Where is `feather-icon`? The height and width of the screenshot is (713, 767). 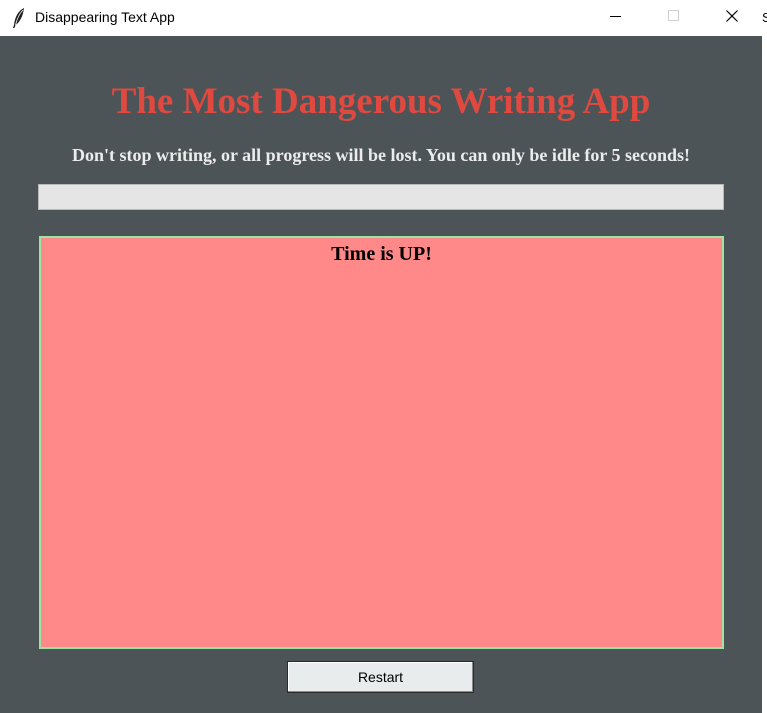
feather-icon is located at coordinates (19, 18).